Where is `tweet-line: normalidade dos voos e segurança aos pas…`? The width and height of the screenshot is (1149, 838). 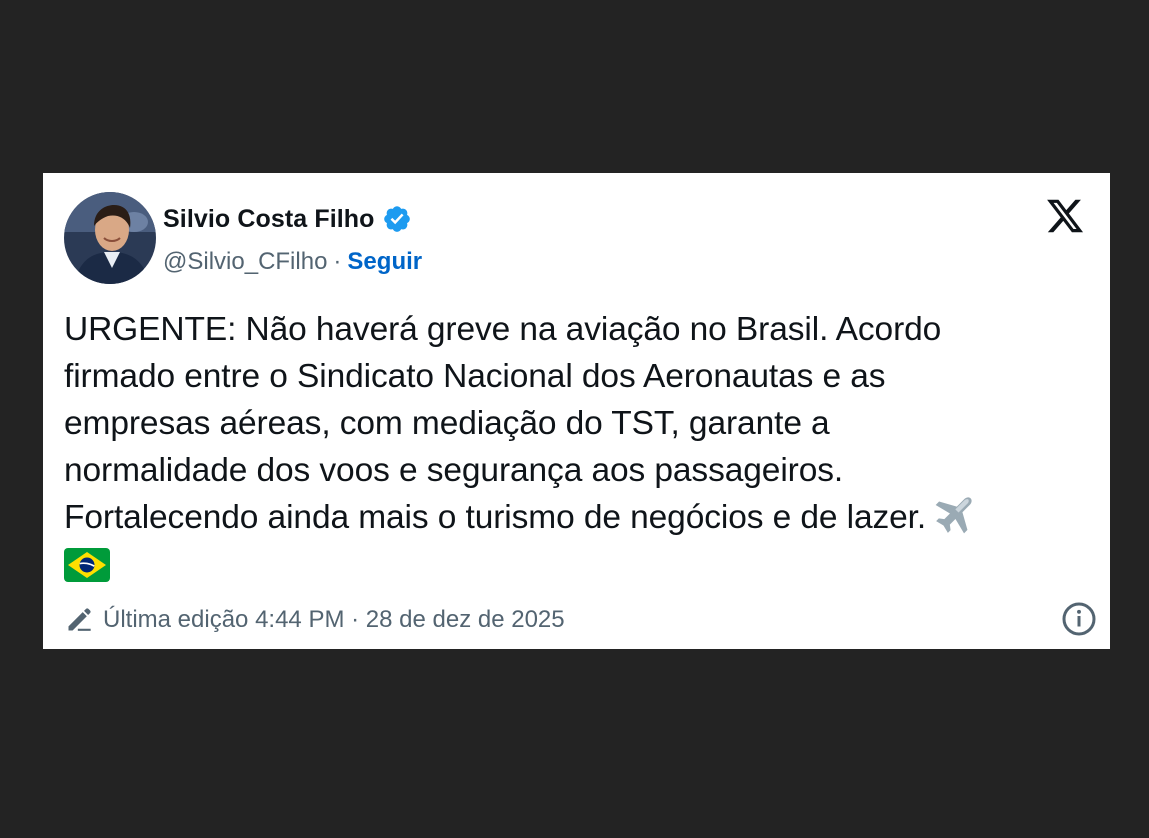 tweet-line: normalidade dos voos e segurança aos pas… is located at coordinates (454, 470).